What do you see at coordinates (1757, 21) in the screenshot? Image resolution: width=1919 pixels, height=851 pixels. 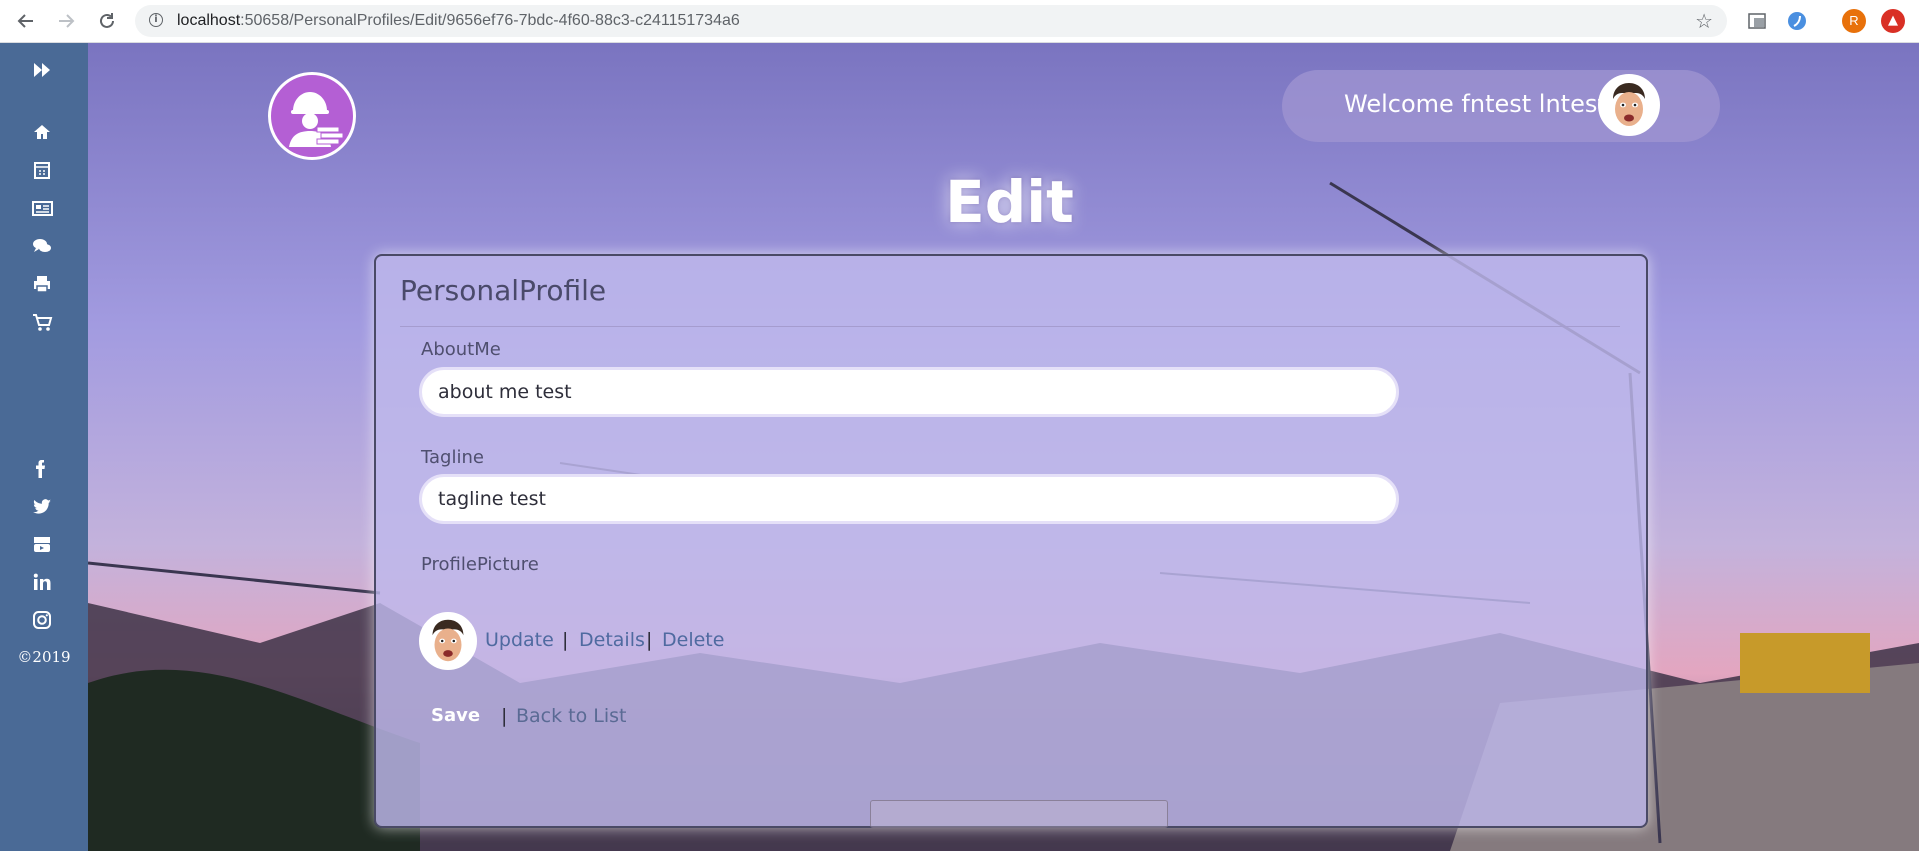 I see `extension-icon` at bounding box center [1757, 21].